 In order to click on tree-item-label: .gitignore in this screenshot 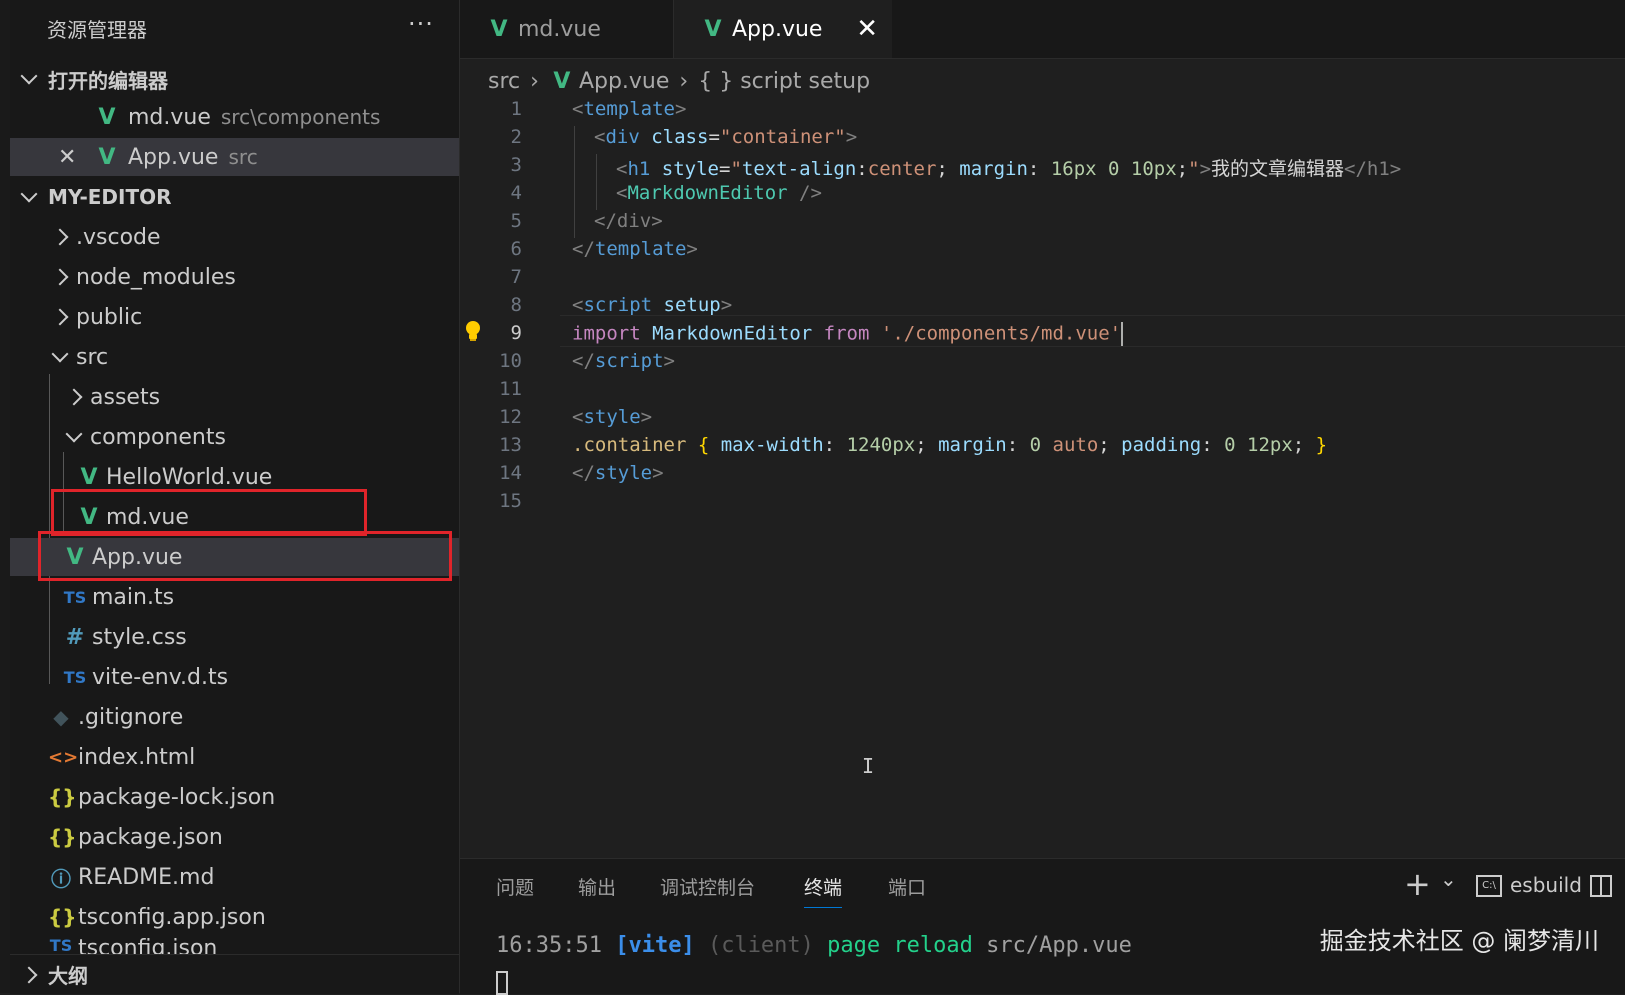, I will do `click(131, 717)`.